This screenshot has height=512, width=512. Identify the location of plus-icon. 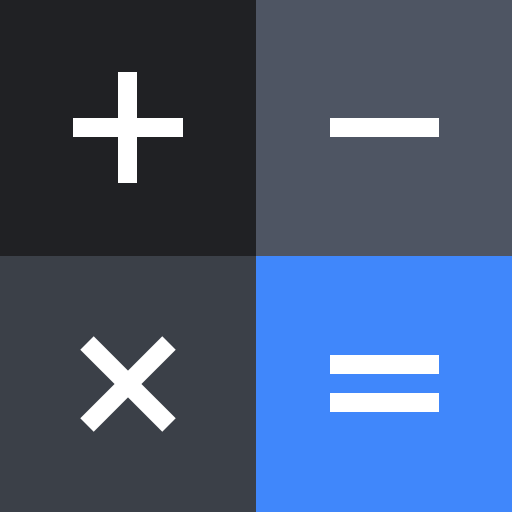
(128, 127).